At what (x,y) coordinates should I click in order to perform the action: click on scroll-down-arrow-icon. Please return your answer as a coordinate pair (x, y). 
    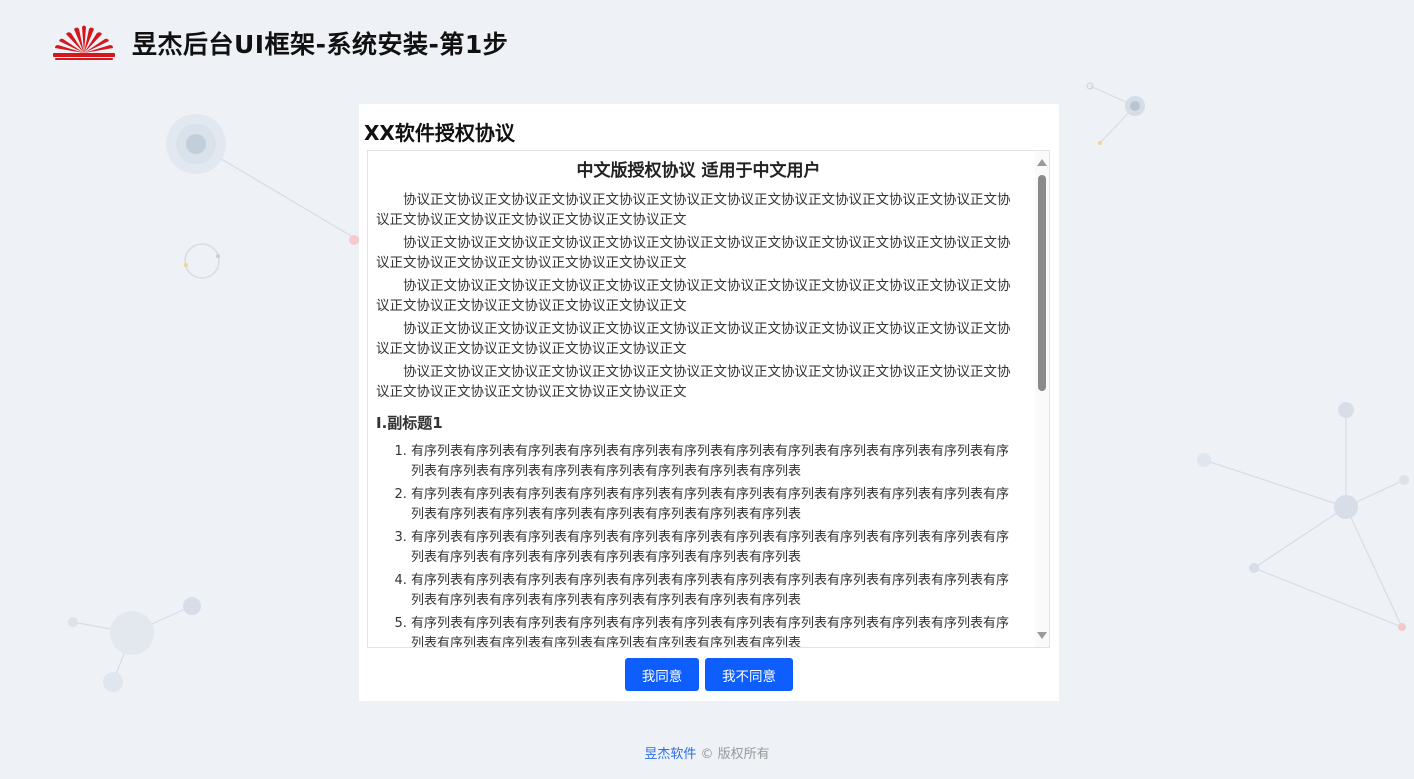
    Looking at the image, I should click on (1042, 635).